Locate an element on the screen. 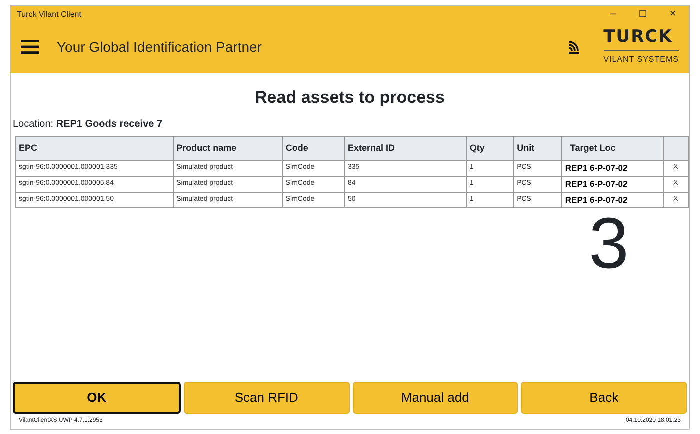 The width and height of the screenshot is (700, 434). logo-text: TURCK is located at coordinates (639, 37).